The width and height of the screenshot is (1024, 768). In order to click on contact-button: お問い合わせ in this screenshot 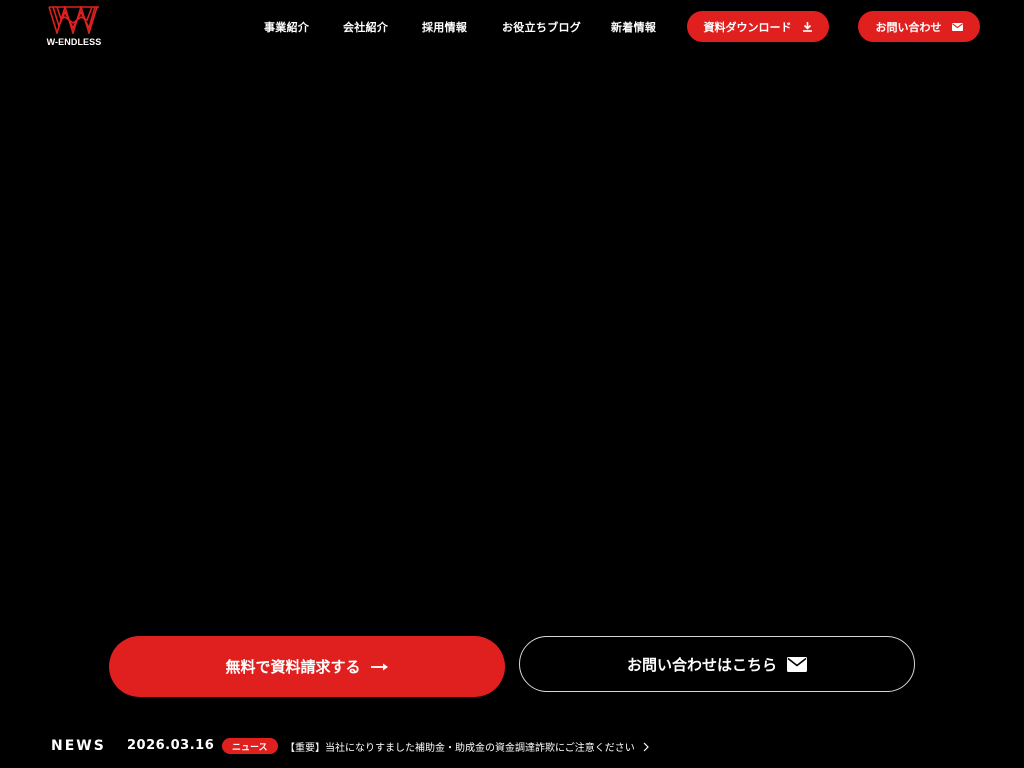, I will do `click(919, 26)`.